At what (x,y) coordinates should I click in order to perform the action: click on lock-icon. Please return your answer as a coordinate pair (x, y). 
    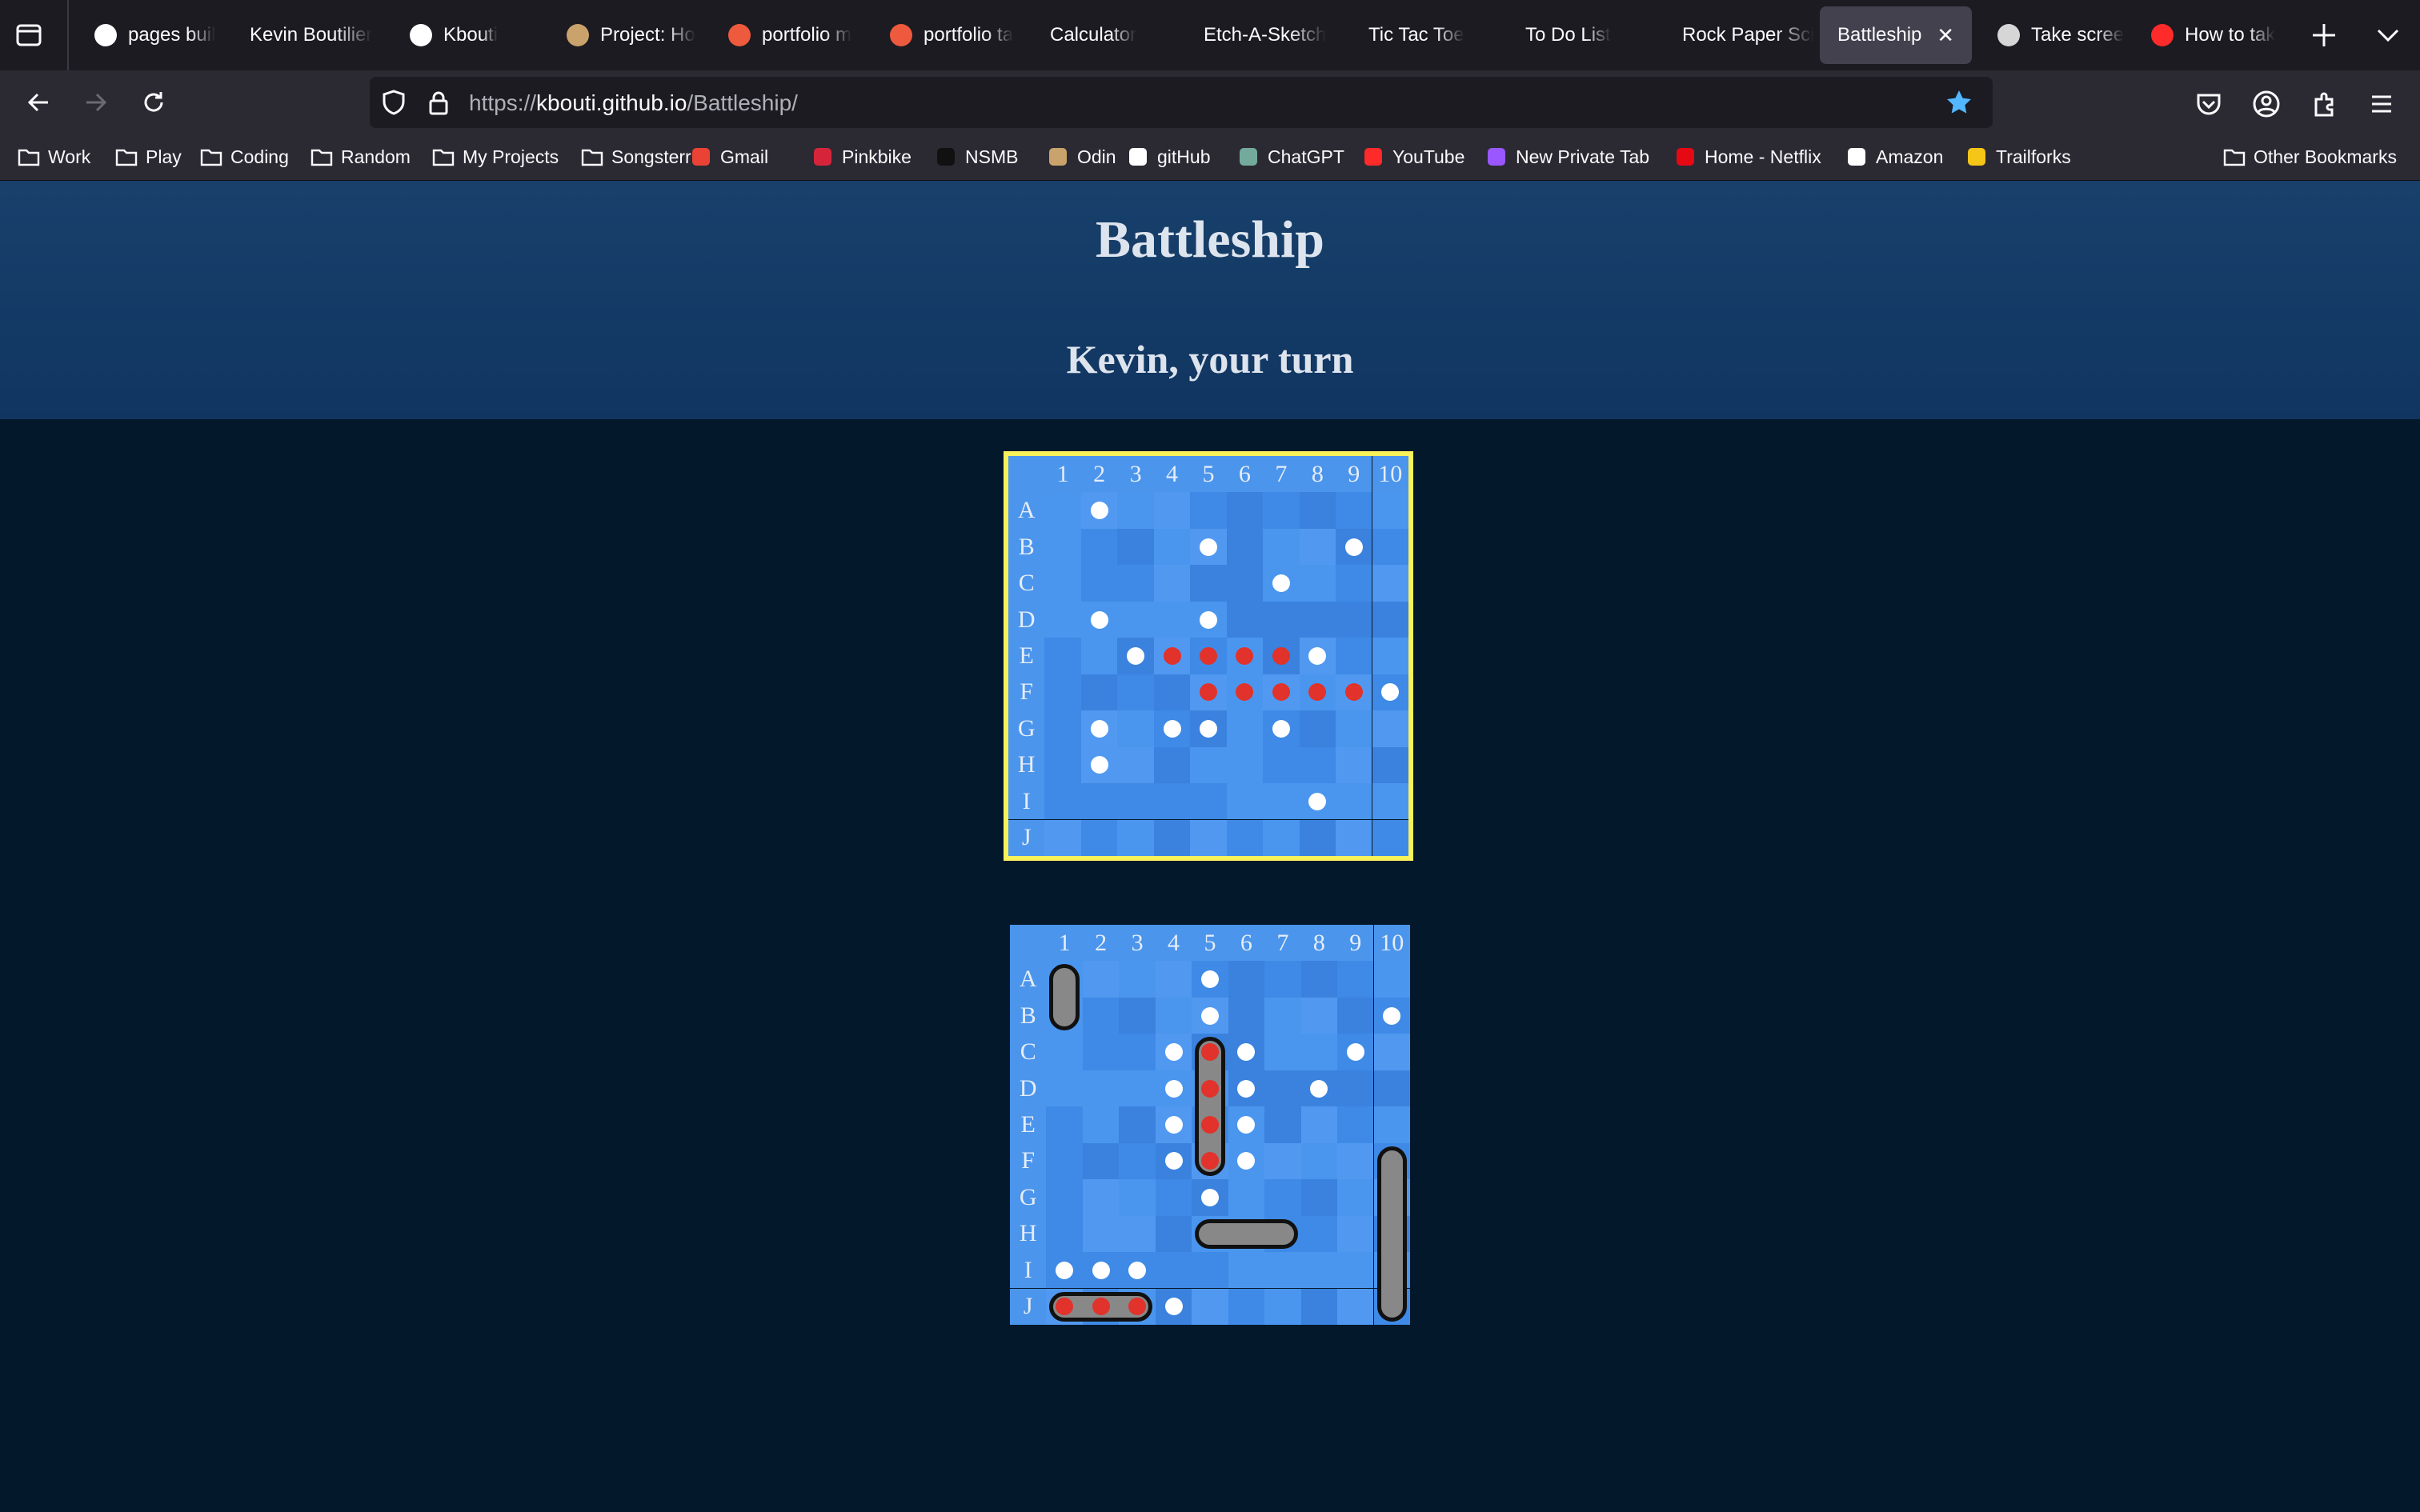
    Looking at the image, I should click on (438, 102).